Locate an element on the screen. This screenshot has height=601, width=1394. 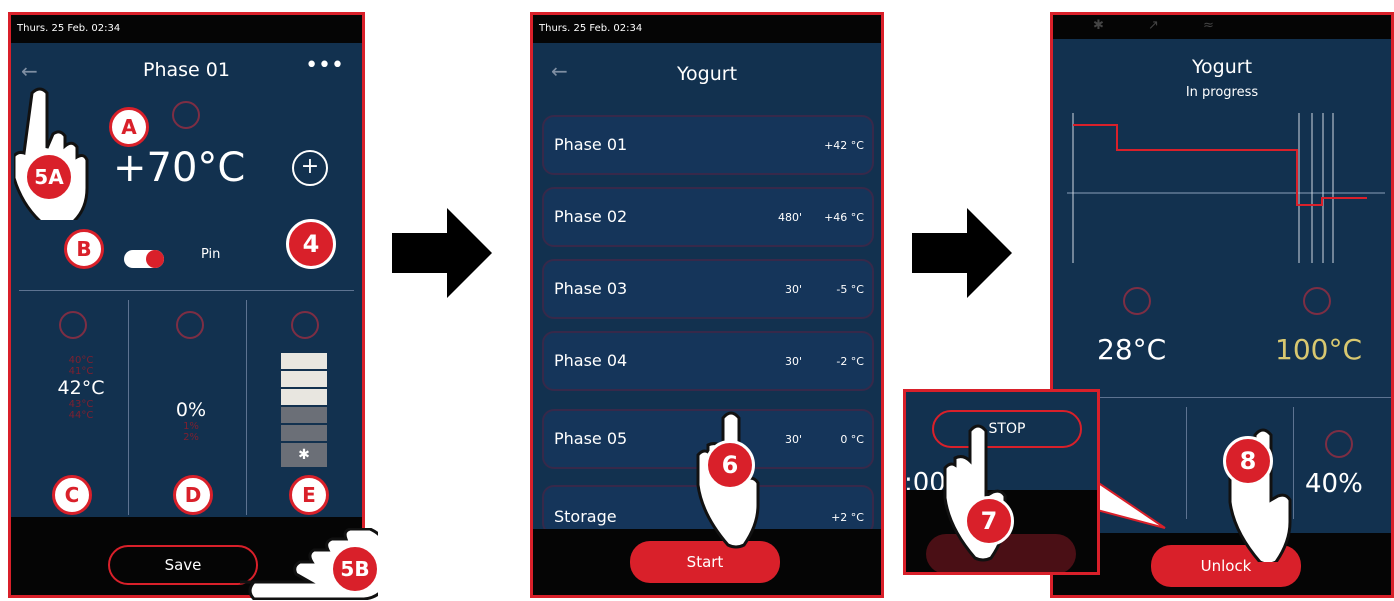
callout-d: D is located at coordinates (193, 495).